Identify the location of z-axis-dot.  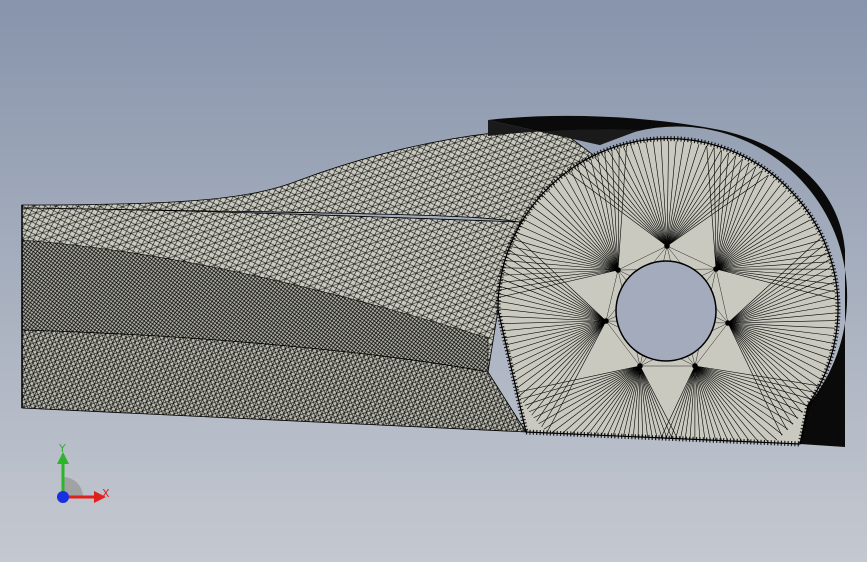
(63, 497).